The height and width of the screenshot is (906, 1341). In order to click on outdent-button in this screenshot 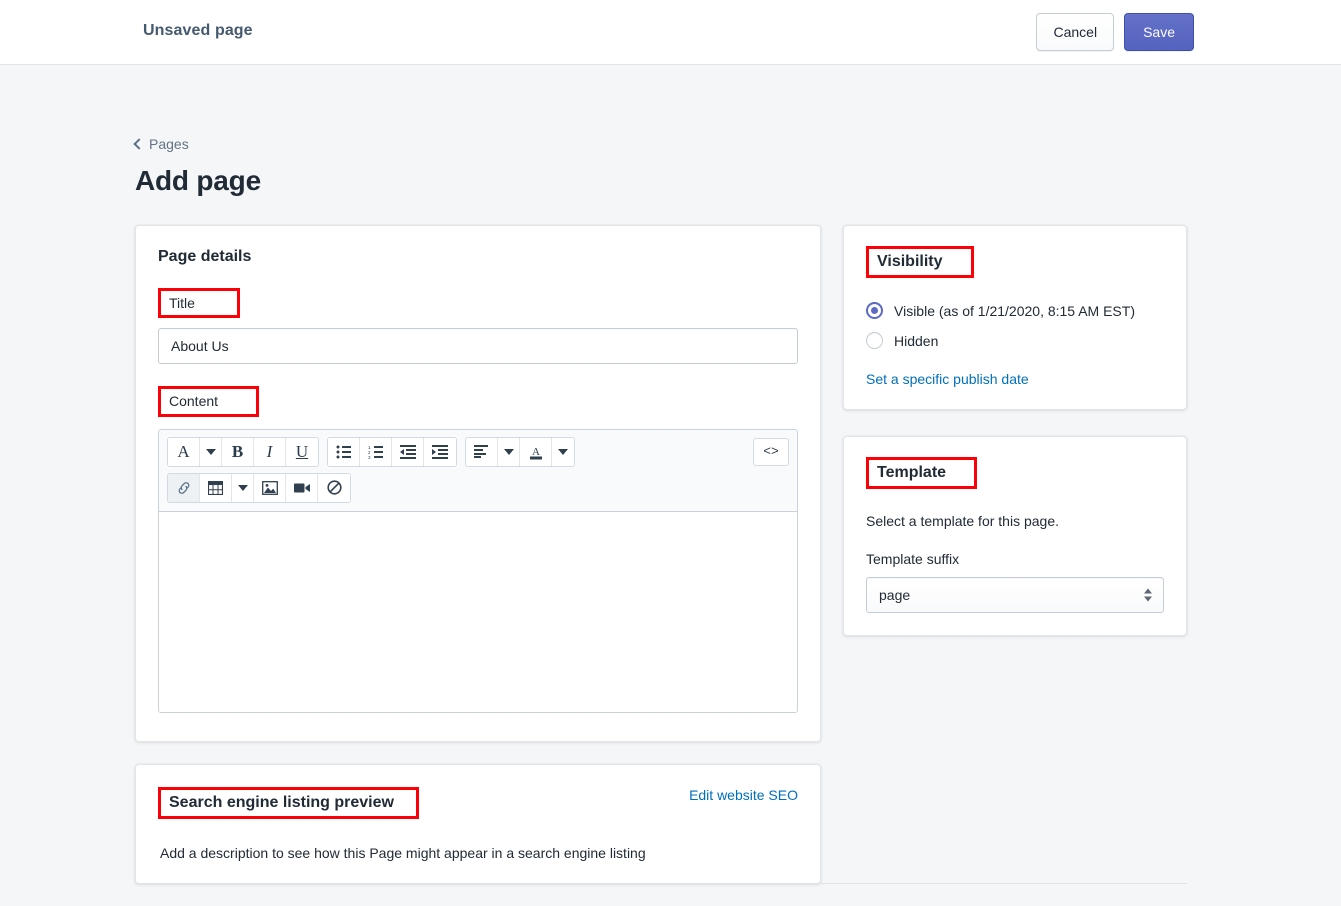, I will do `click(408, 451)`.